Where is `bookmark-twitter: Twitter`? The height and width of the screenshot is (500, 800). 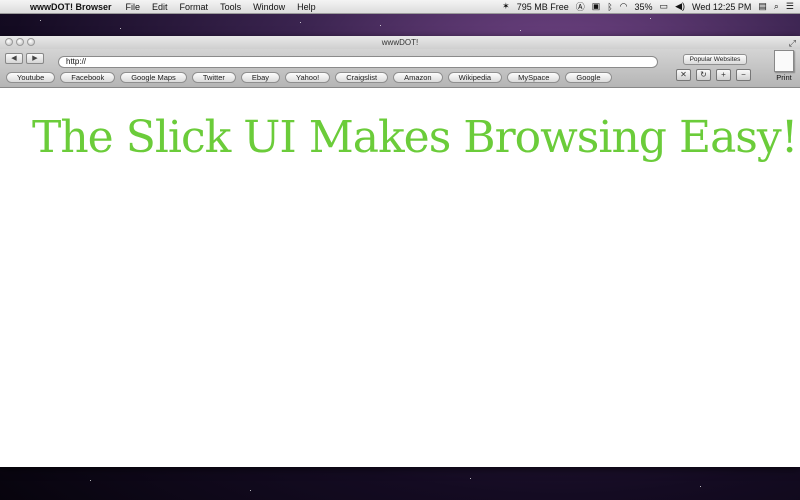
bookmark-twitter: Twitter is located at coordinates (213, 77).